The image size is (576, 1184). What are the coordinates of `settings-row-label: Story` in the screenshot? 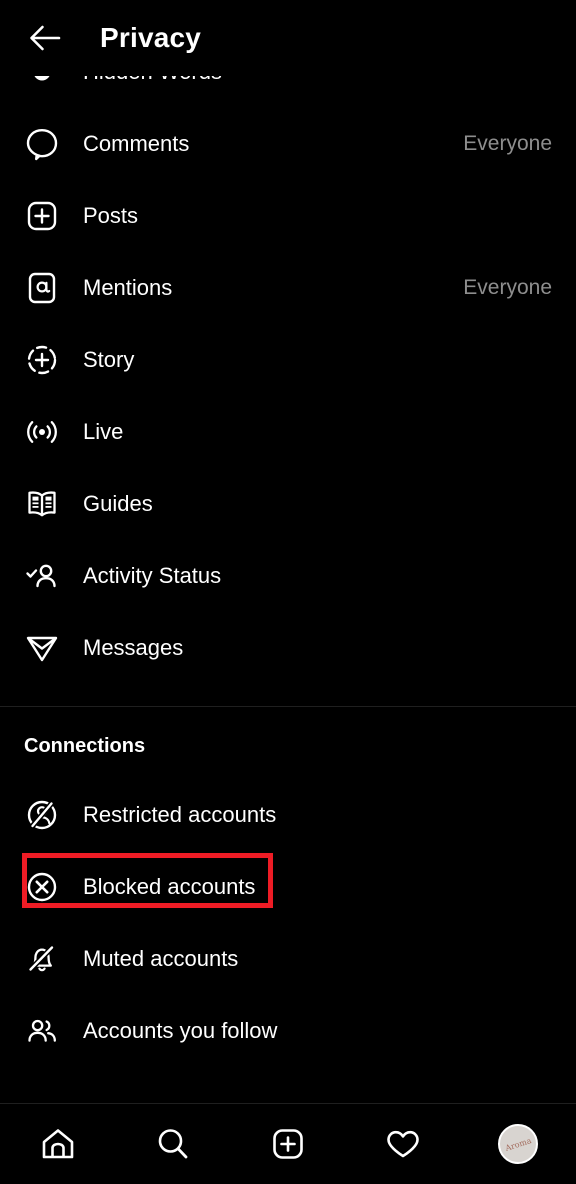 It's located at (109, 359).